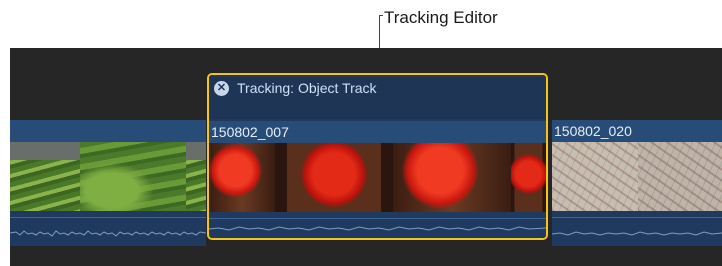 This screenshot has height=266, width=722. I want to click on callout-tracking-editor: Tracking Editor, so click(441, 17).